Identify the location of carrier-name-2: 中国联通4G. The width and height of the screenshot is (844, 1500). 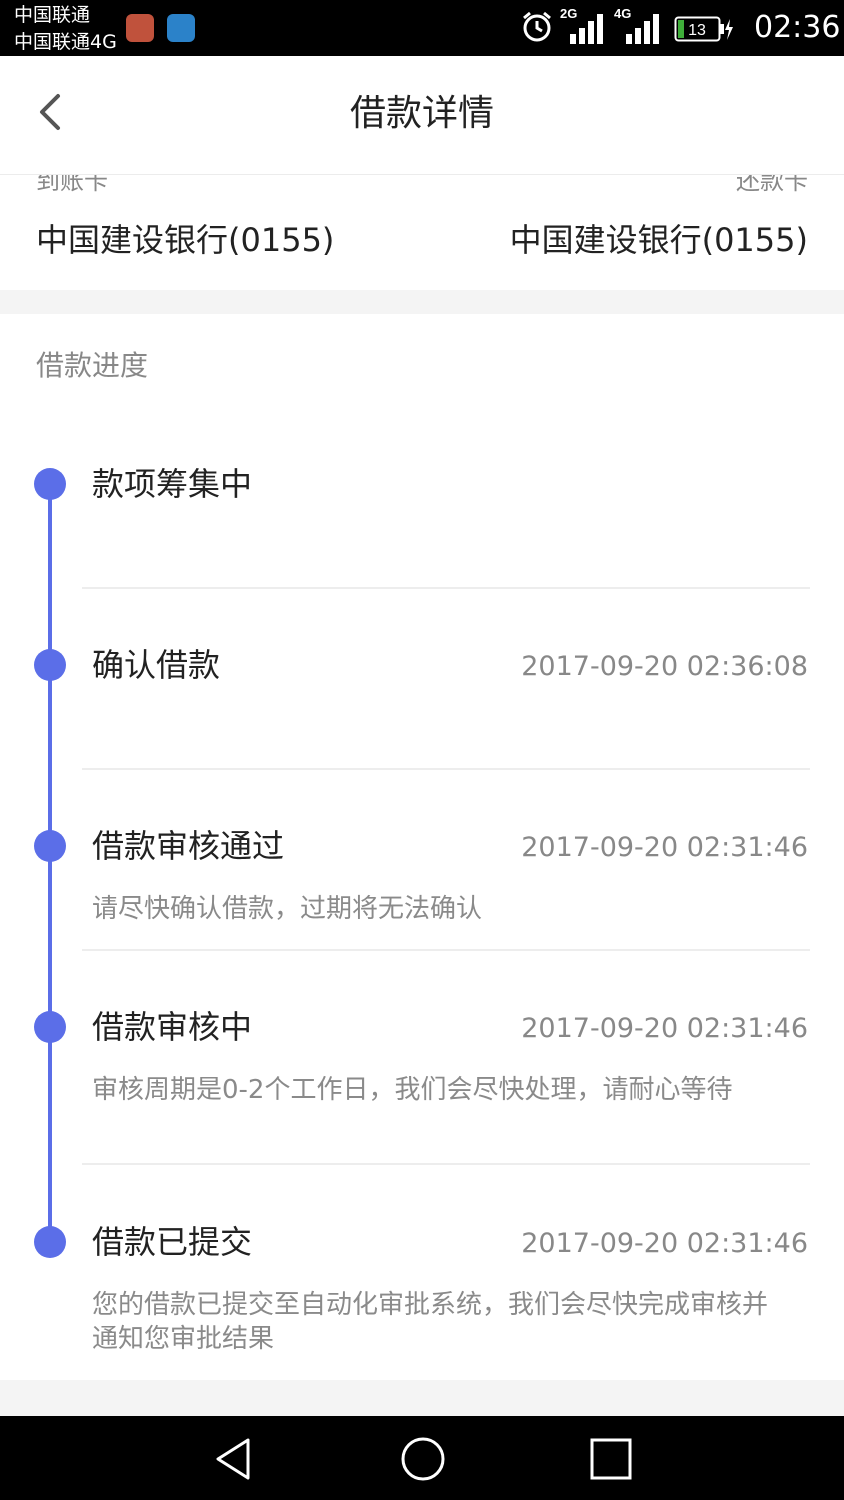
(65, 42).